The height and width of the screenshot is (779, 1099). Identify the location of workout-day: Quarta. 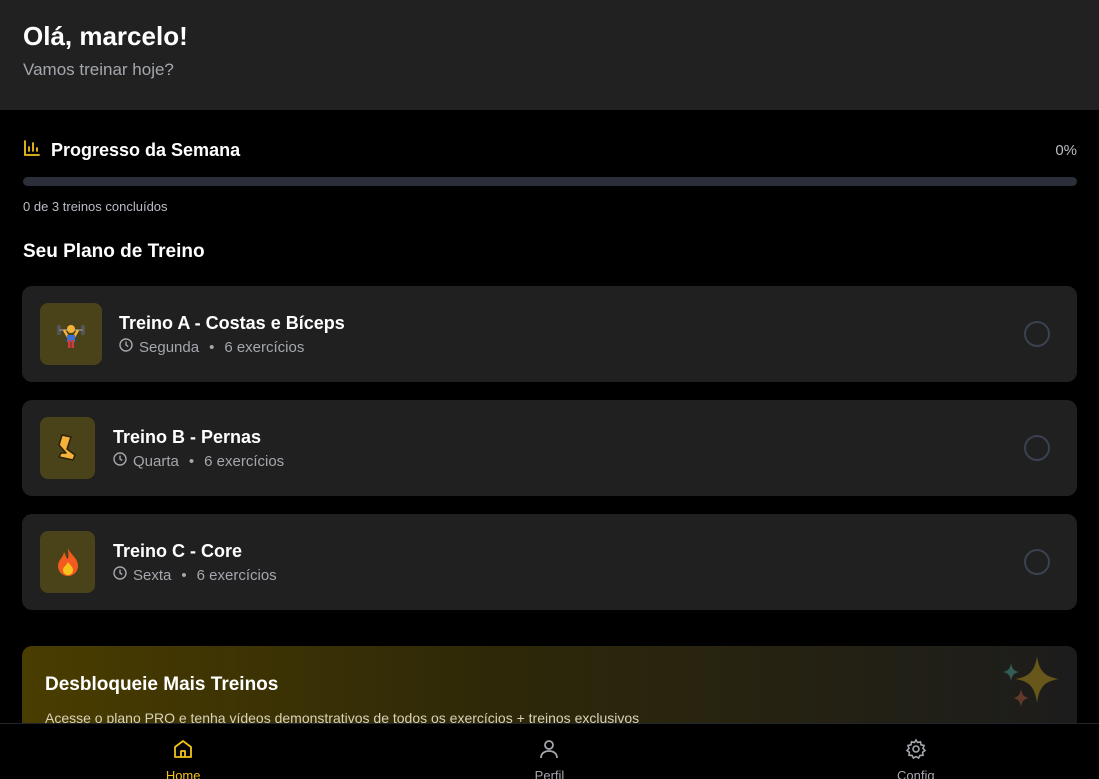
(156, 461).